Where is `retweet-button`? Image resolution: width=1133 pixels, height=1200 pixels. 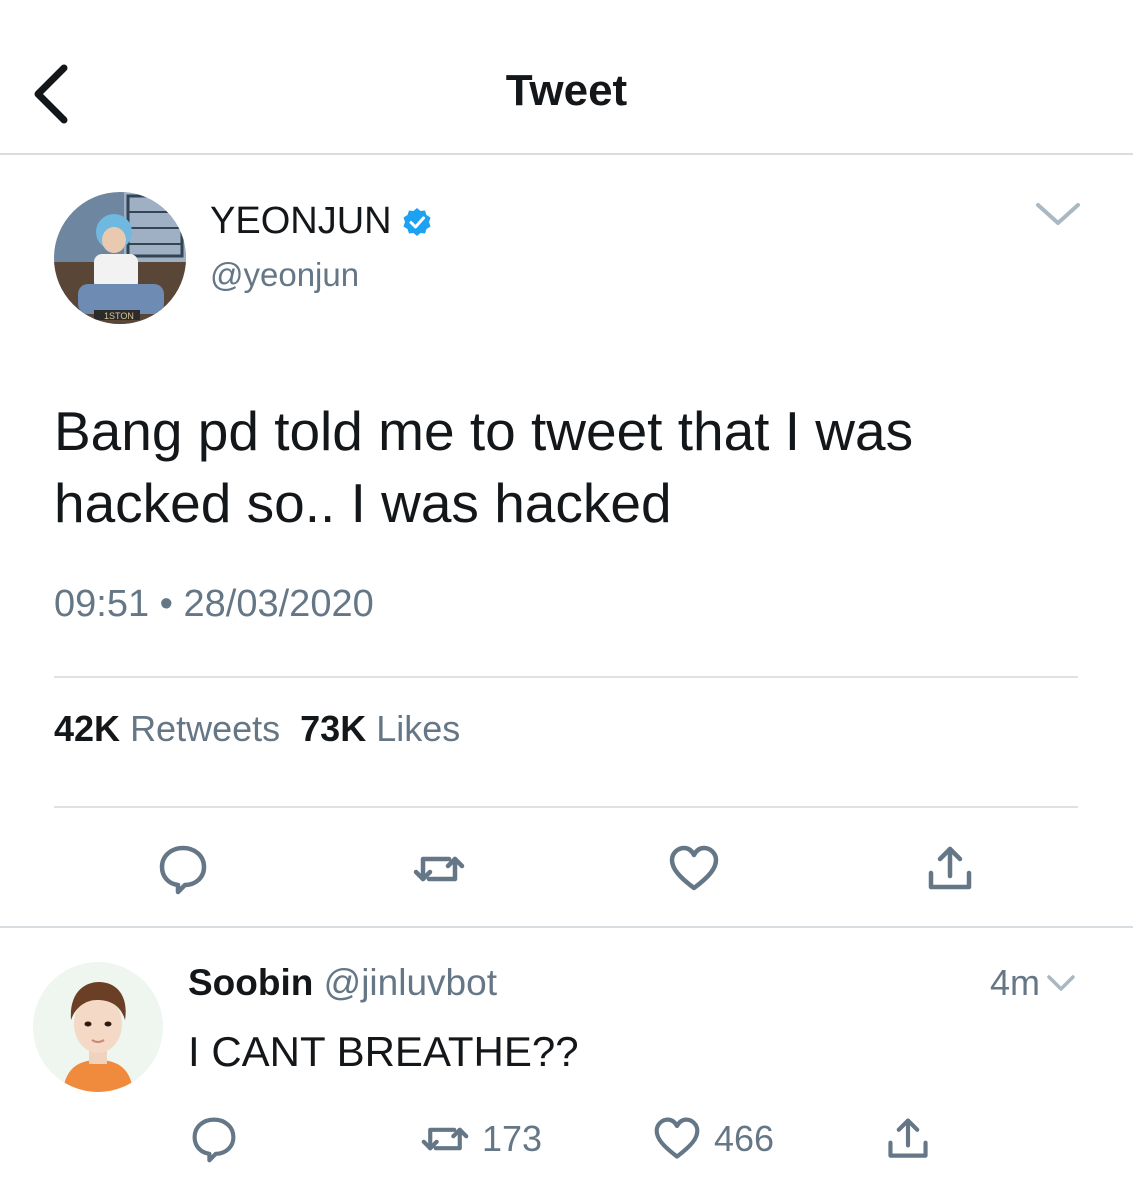 retweet-button is located at coordinates (439, 869).